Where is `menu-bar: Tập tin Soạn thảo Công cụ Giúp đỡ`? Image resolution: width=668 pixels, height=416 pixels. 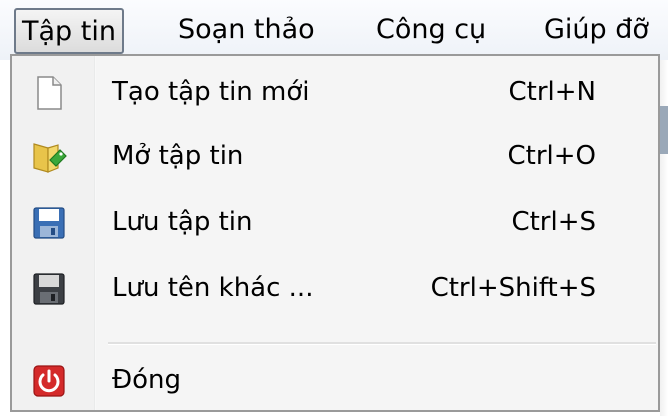
menu-bar: Tập tin Soạn thảo Công cụ Giúp đỡ is located at coordinates (334, 30).